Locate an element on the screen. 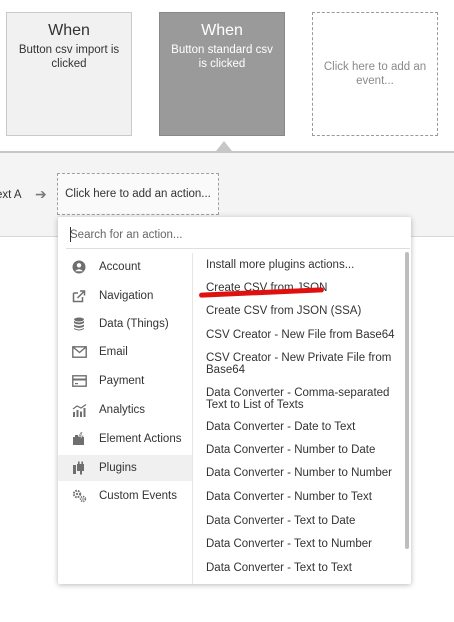  category-label: Custom Events is located at coordinates (138, 496).